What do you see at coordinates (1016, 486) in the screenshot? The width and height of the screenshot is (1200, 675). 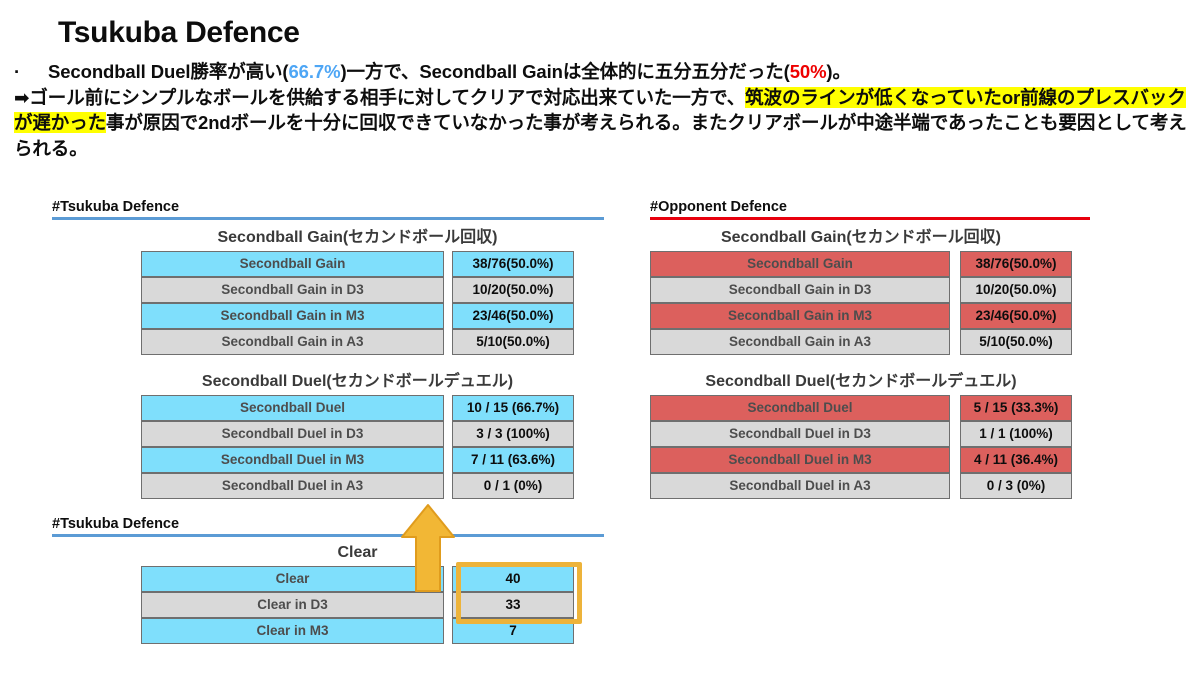 I see `row-value: 0 / 3 (0%)` at bounding box center [1016, 486].